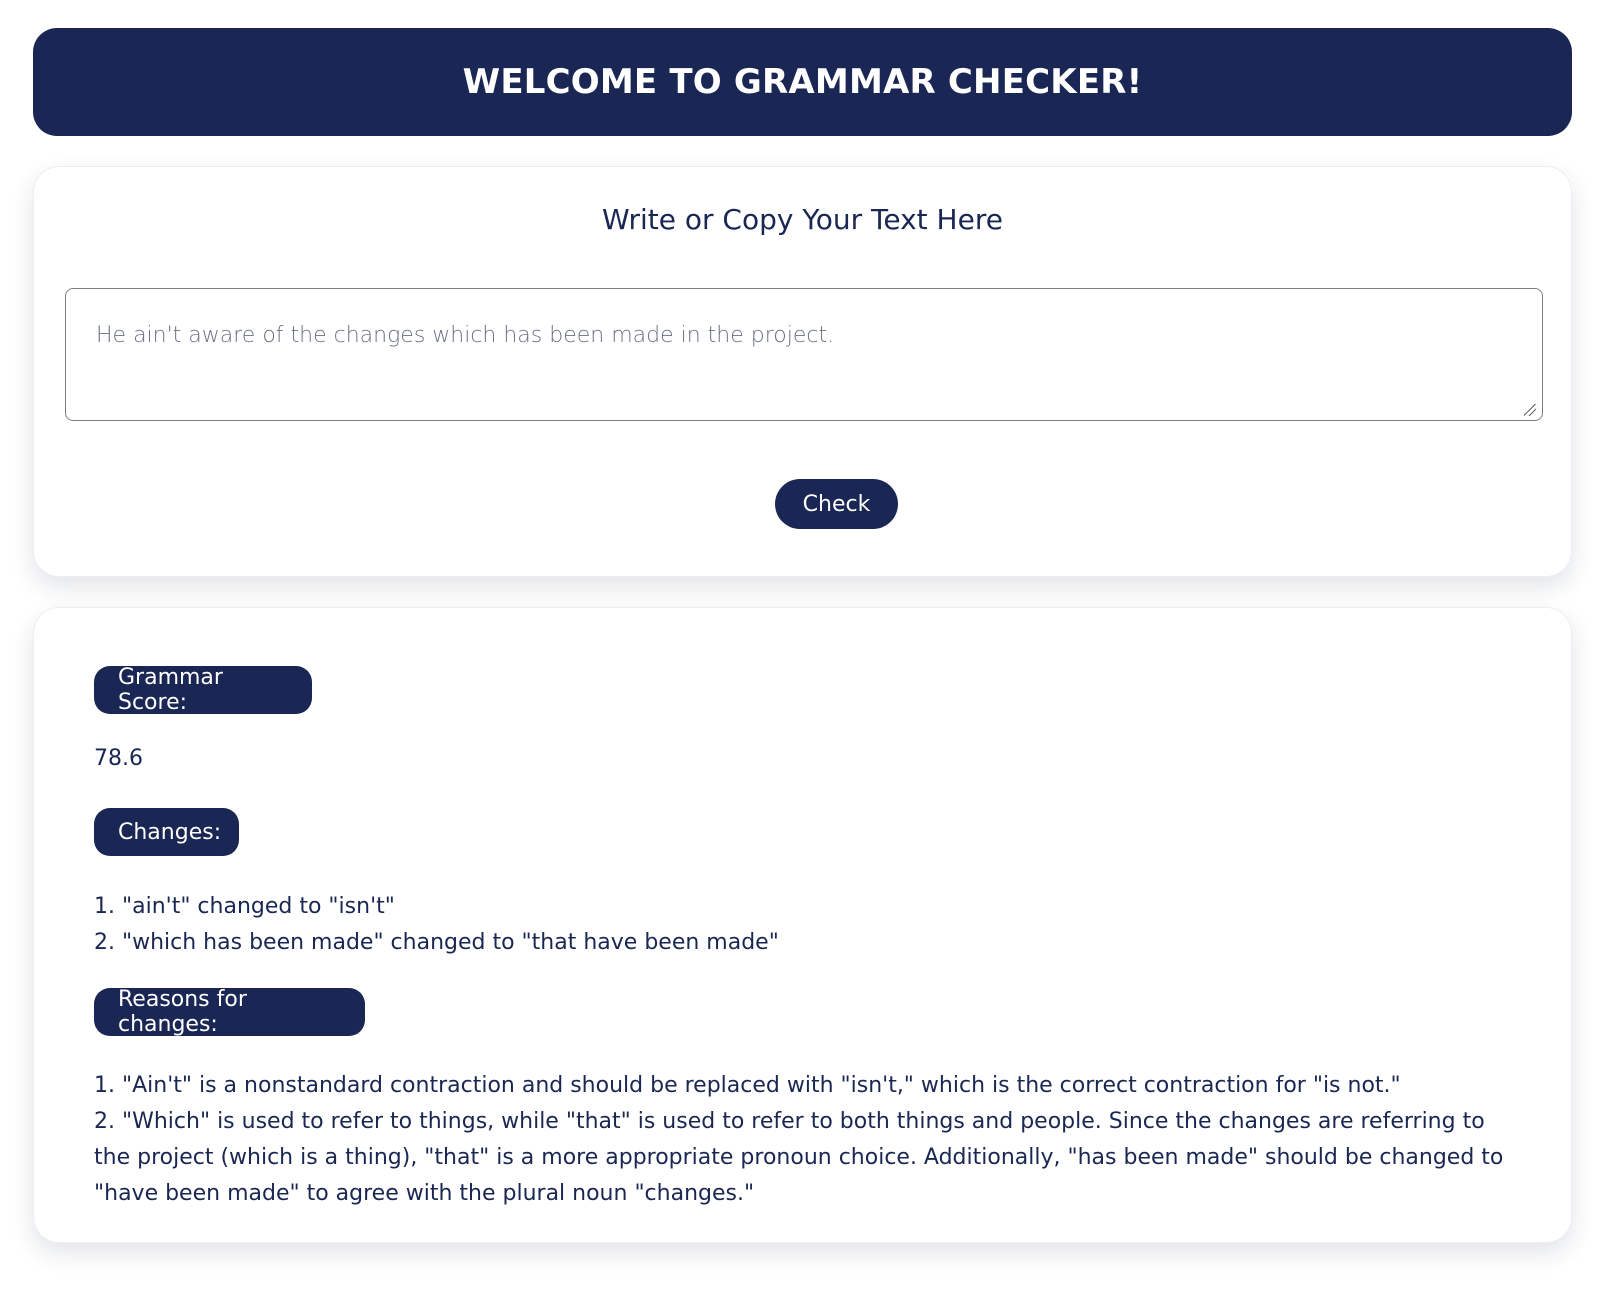  I want to click on app-title: WELCOME TO GRAMMAR CHECKER!, so click(802, 82).